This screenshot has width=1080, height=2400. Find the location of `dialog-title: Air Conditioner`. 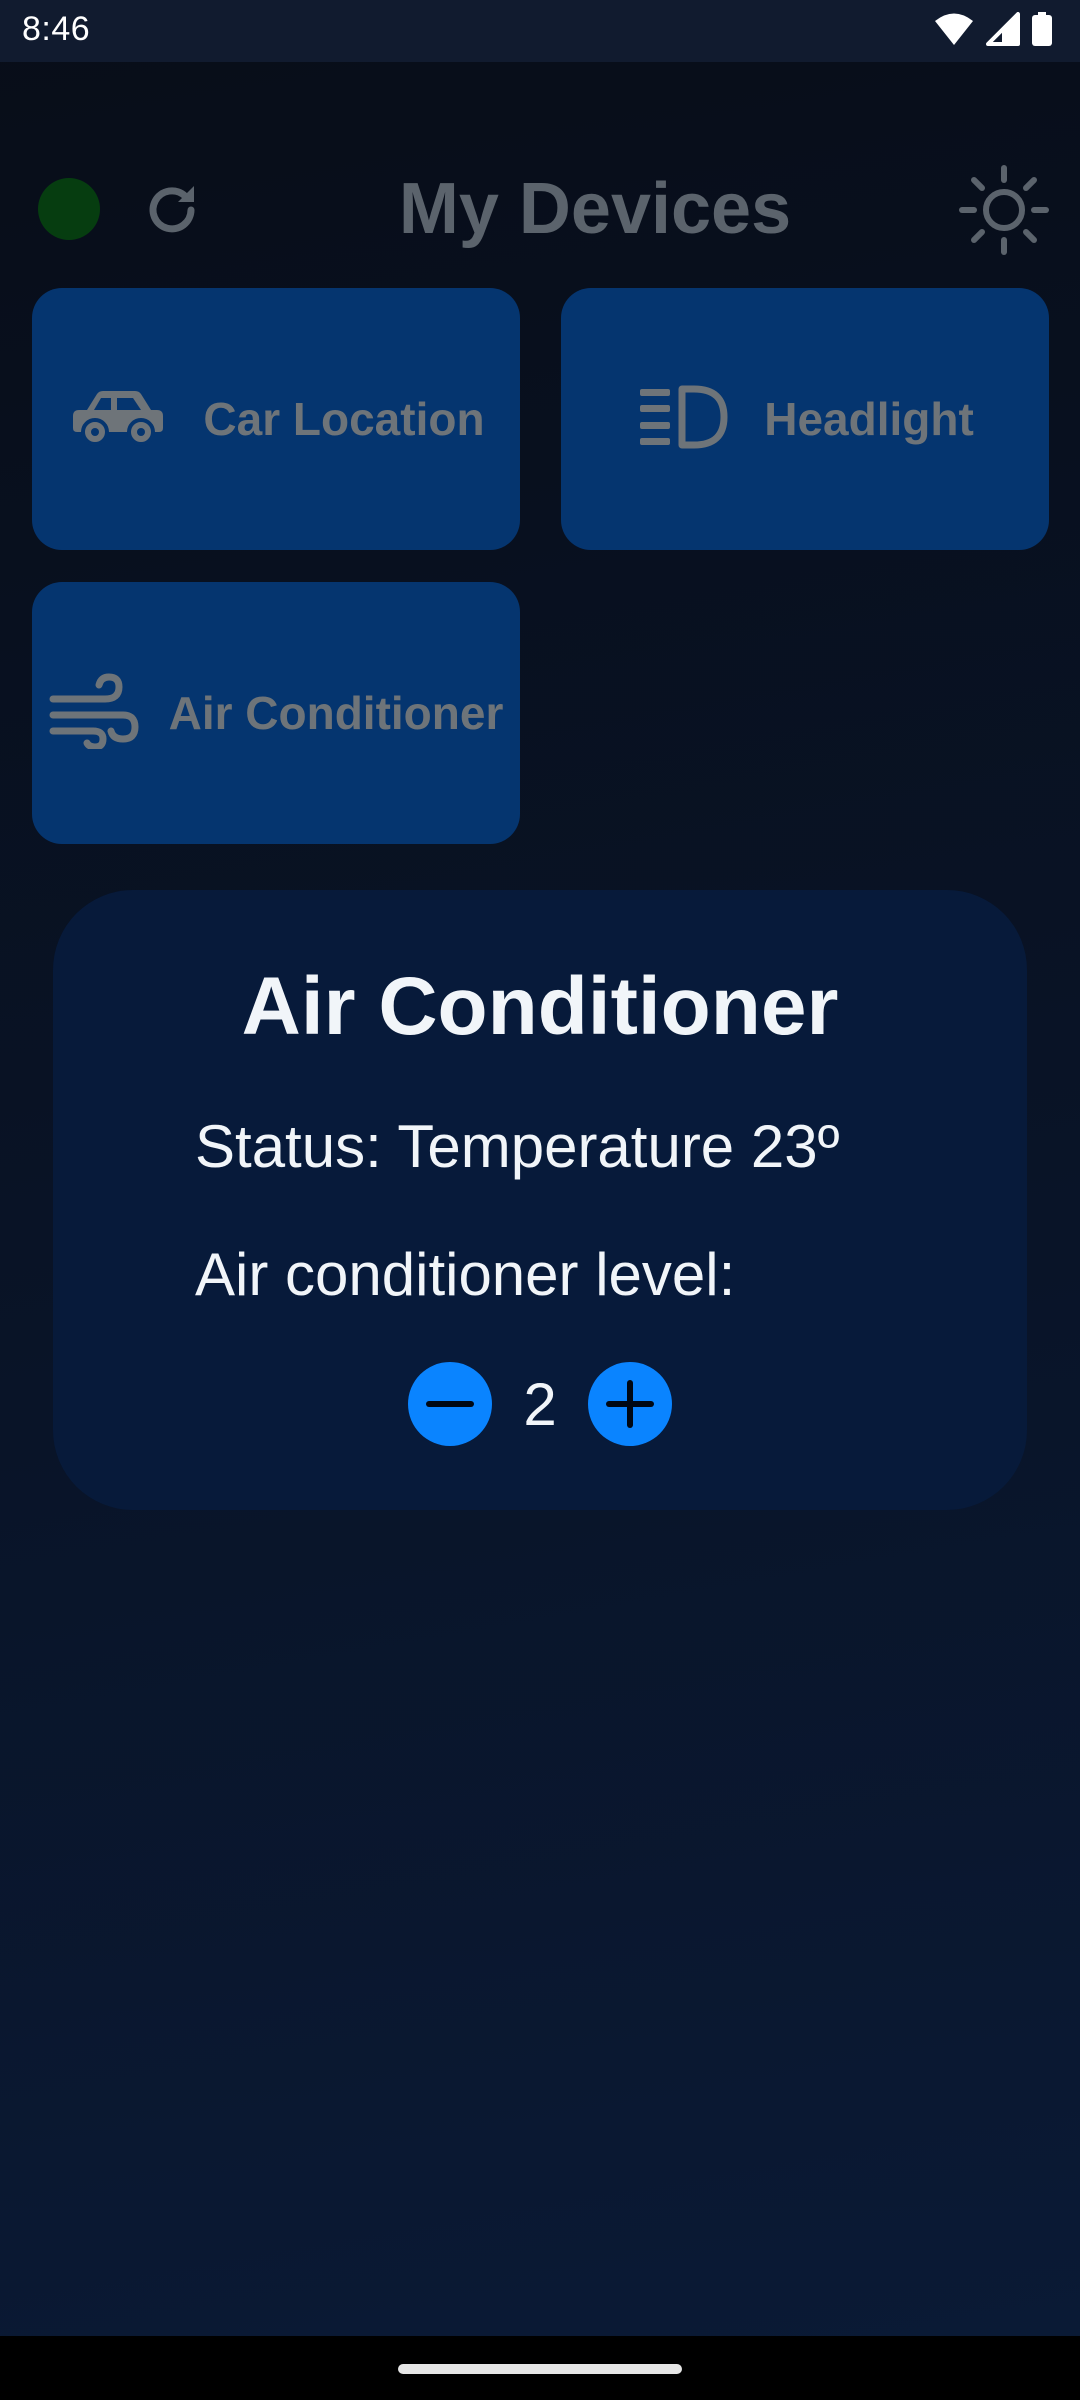

dialog-title: Air Conditioner is located at coordinates (540, 1006).